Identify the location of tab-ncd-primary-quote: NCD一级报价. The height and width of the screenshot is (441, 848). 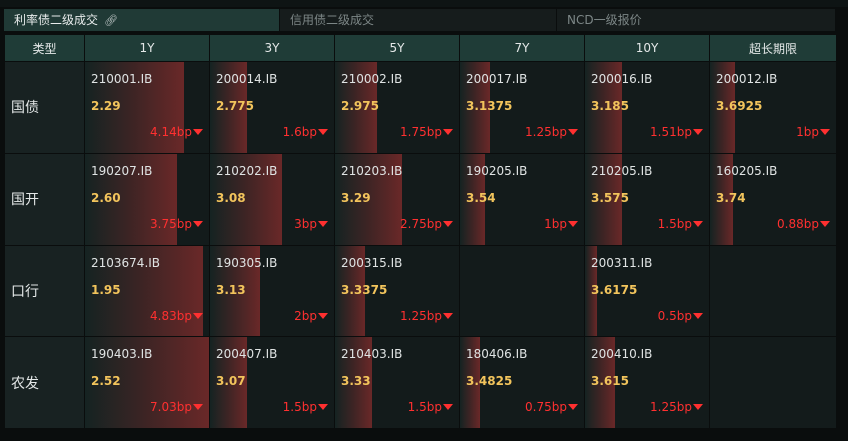
(696, 20).